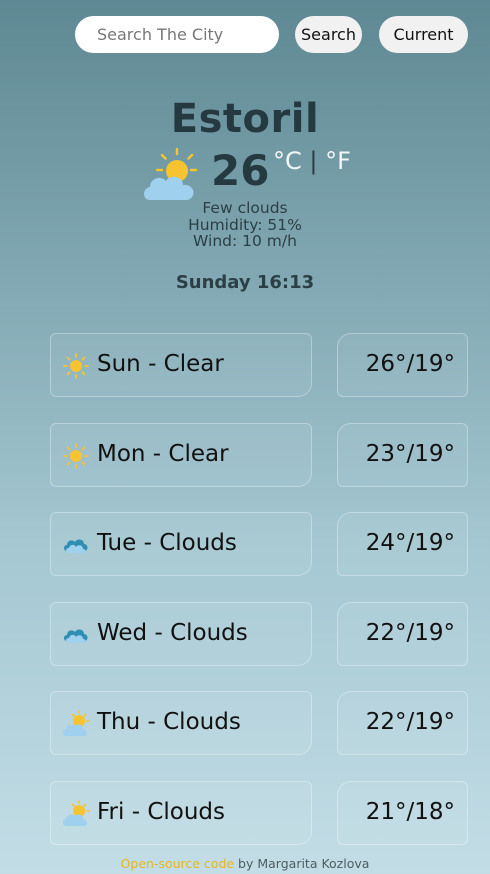 The image size is (490, 874). What do you see at coordinates (338, 161) in the screenshot?
I see `fahrenheit-link: °F` at bounding box center [338, 161].